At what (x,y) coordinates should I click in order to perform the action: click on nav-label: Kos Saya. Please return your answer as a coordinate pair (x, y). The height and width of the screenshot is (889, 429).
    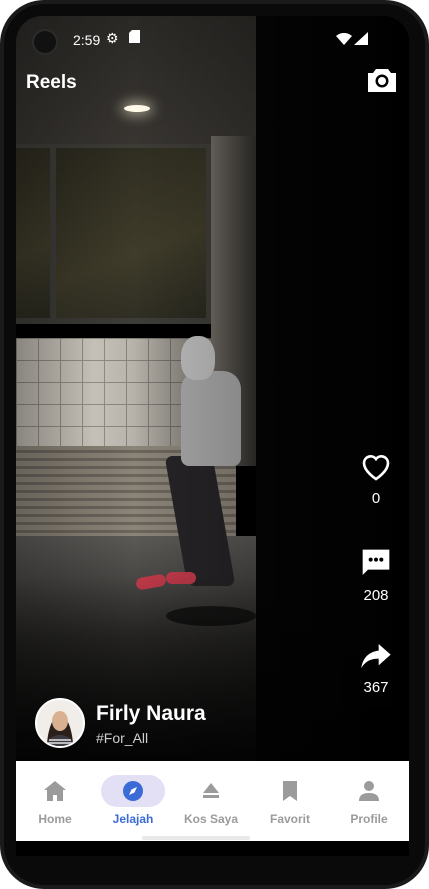
    Looking at the image, I should click on (211, 819).